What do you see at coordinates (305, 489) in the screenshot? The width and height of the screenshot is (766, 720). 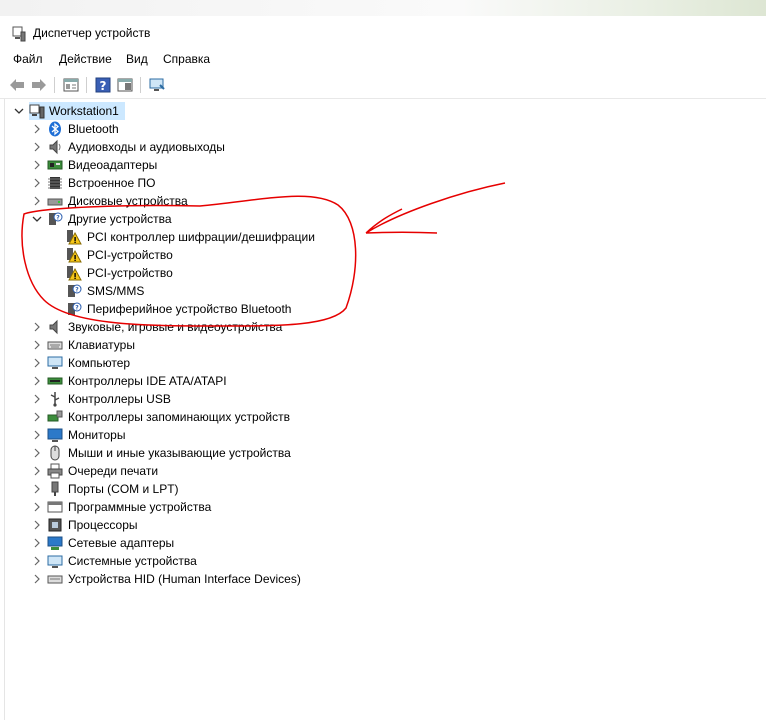 I see `tree-category: Порты (COM и LPT)` at bounding box center [305, 489].